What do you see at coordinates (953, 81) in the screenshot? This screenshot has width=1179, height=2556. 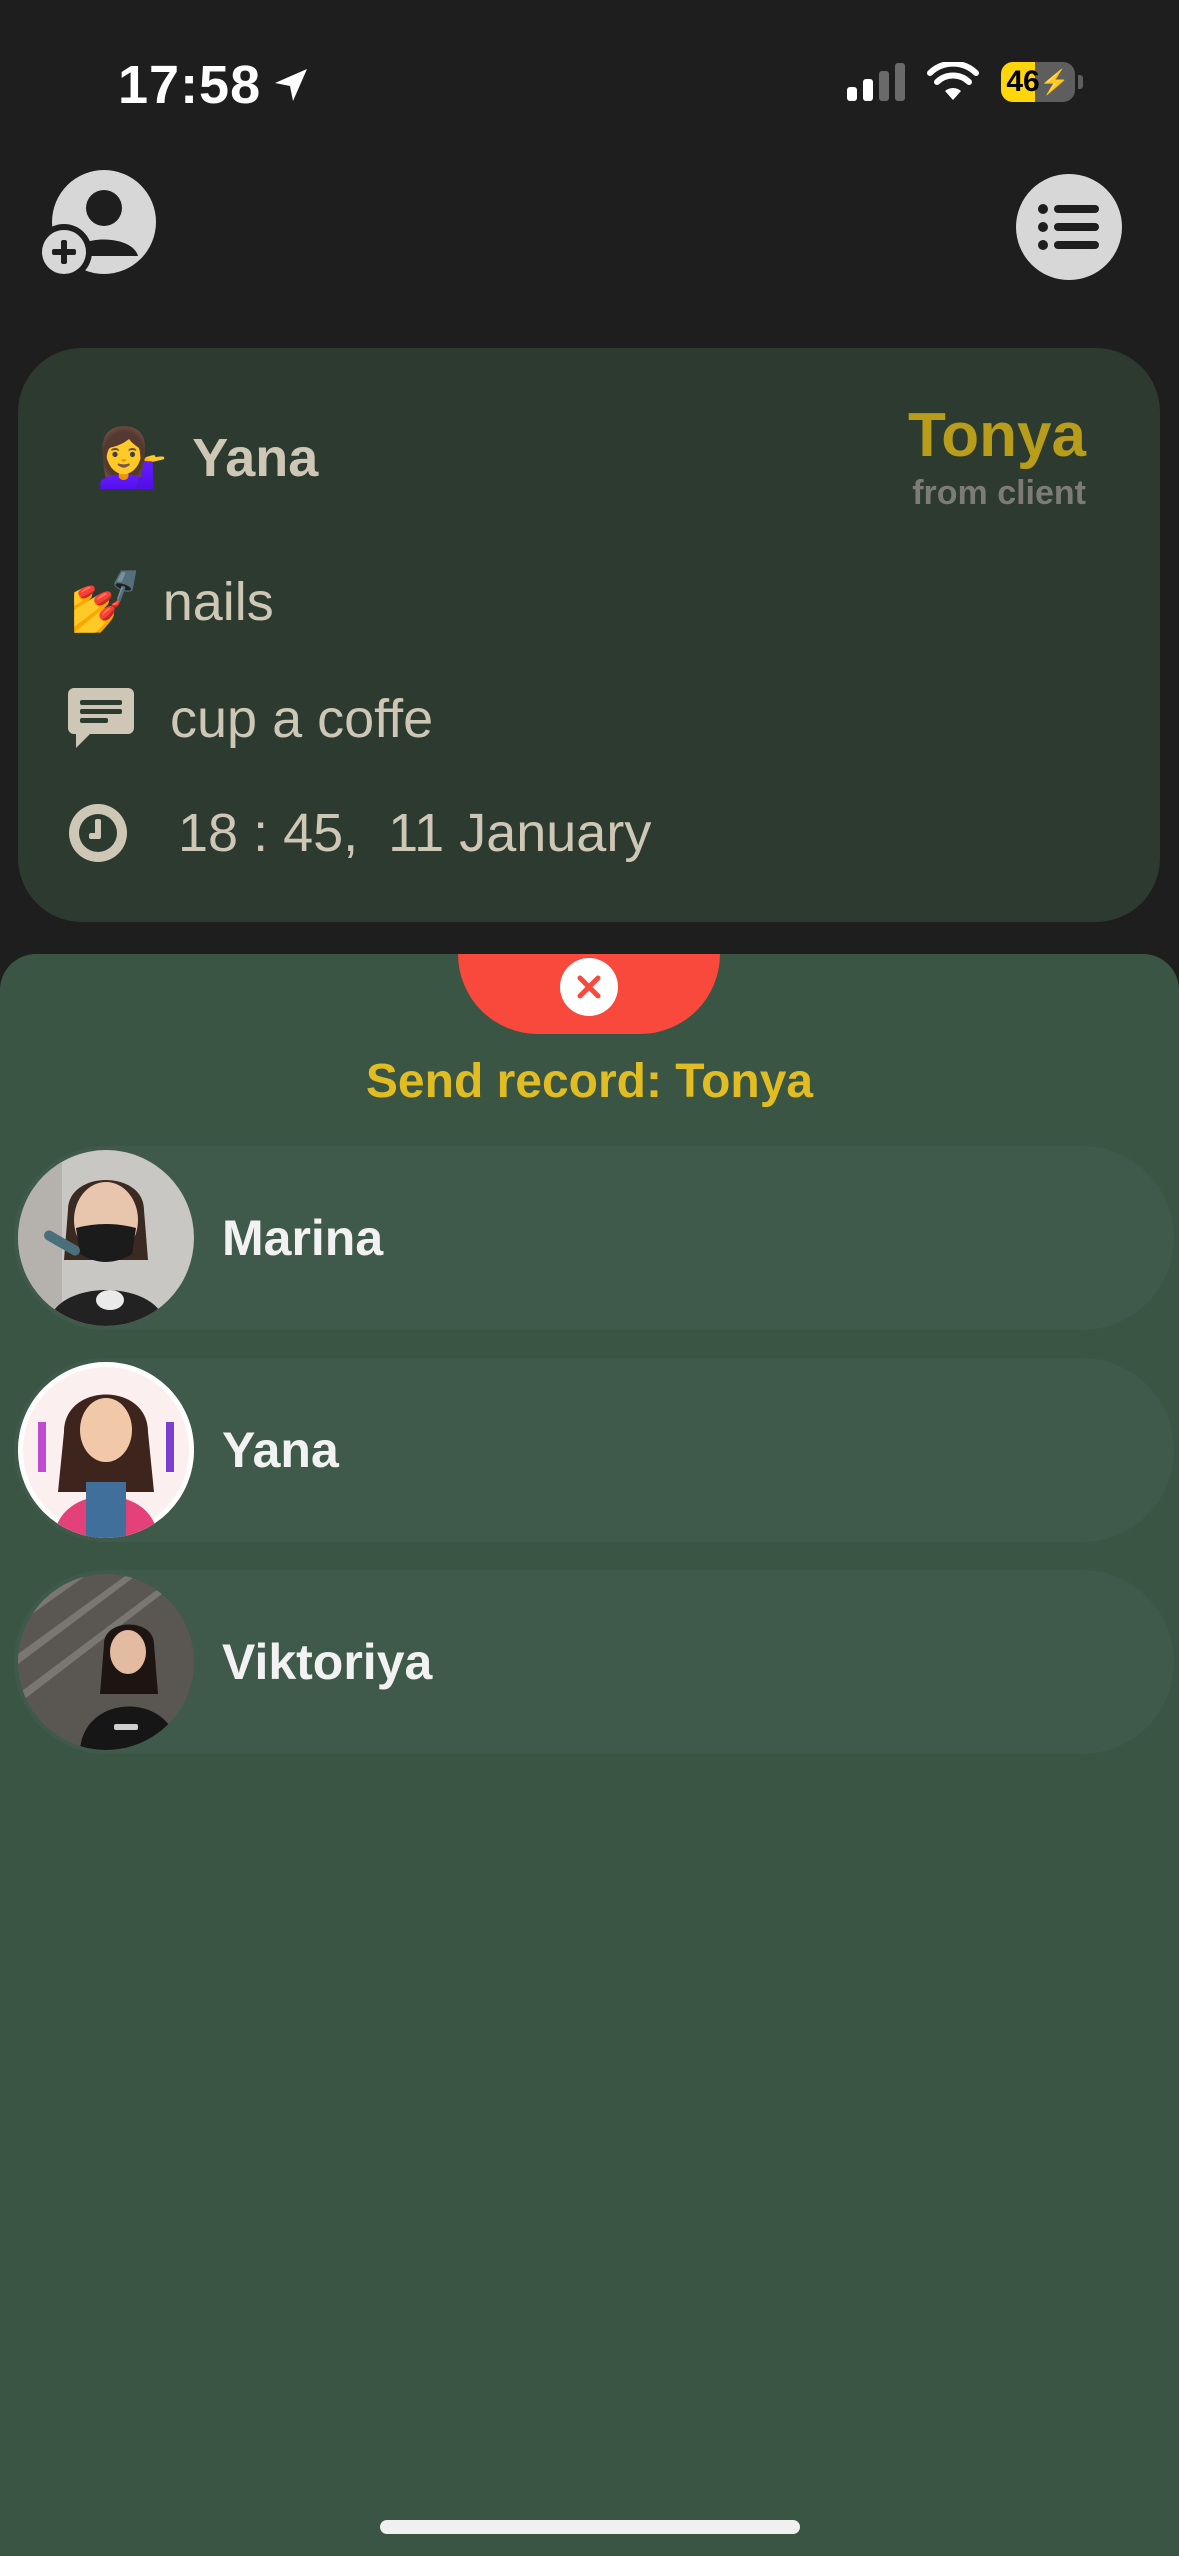 I see `wifi-icon` at bounding box center [953, 81].